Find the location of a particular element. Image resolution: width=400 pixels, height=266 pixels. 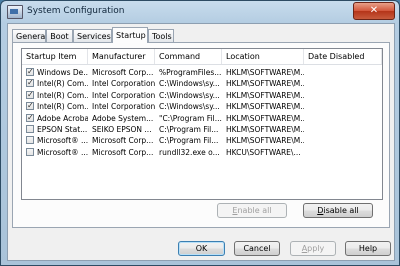

column-header-location: Location is located at coordinates (263, 56).